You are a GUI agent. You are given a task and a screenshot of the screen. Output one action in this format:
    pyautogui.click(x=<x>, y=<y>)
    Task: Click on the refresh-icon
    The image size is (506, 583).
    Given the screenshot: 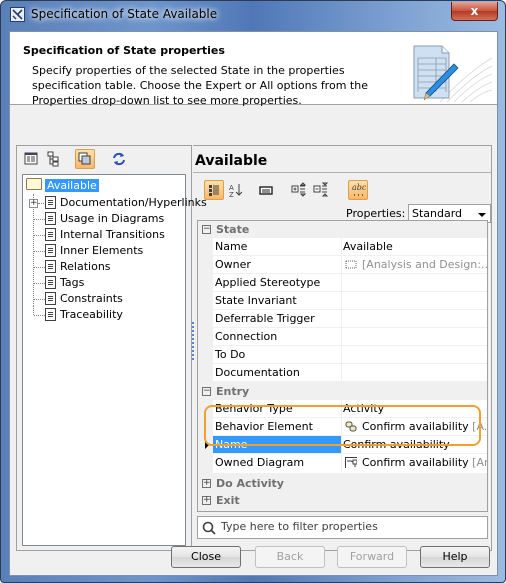 What is the action you would take?
    pyautogui.click(x=119, y=159)
    